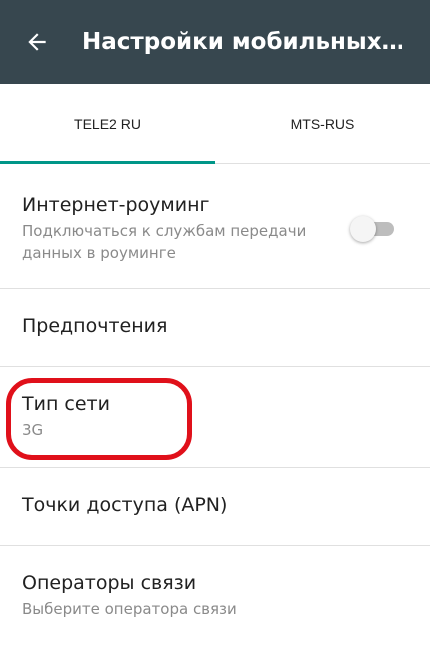 The image size is (430, 651). What do you see at coordinates (125, 505) in the screenshot?
I see `apn-title: Точки доступа (APN)` at bounding box center [125, 505].